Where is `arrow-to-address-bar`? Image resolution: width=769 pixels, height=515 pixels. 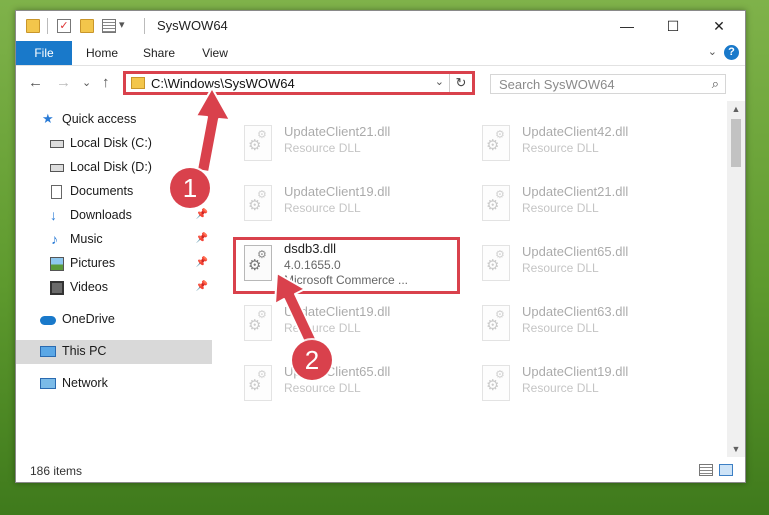
arrow-to-address-bar is located at coordinates (213, 130).